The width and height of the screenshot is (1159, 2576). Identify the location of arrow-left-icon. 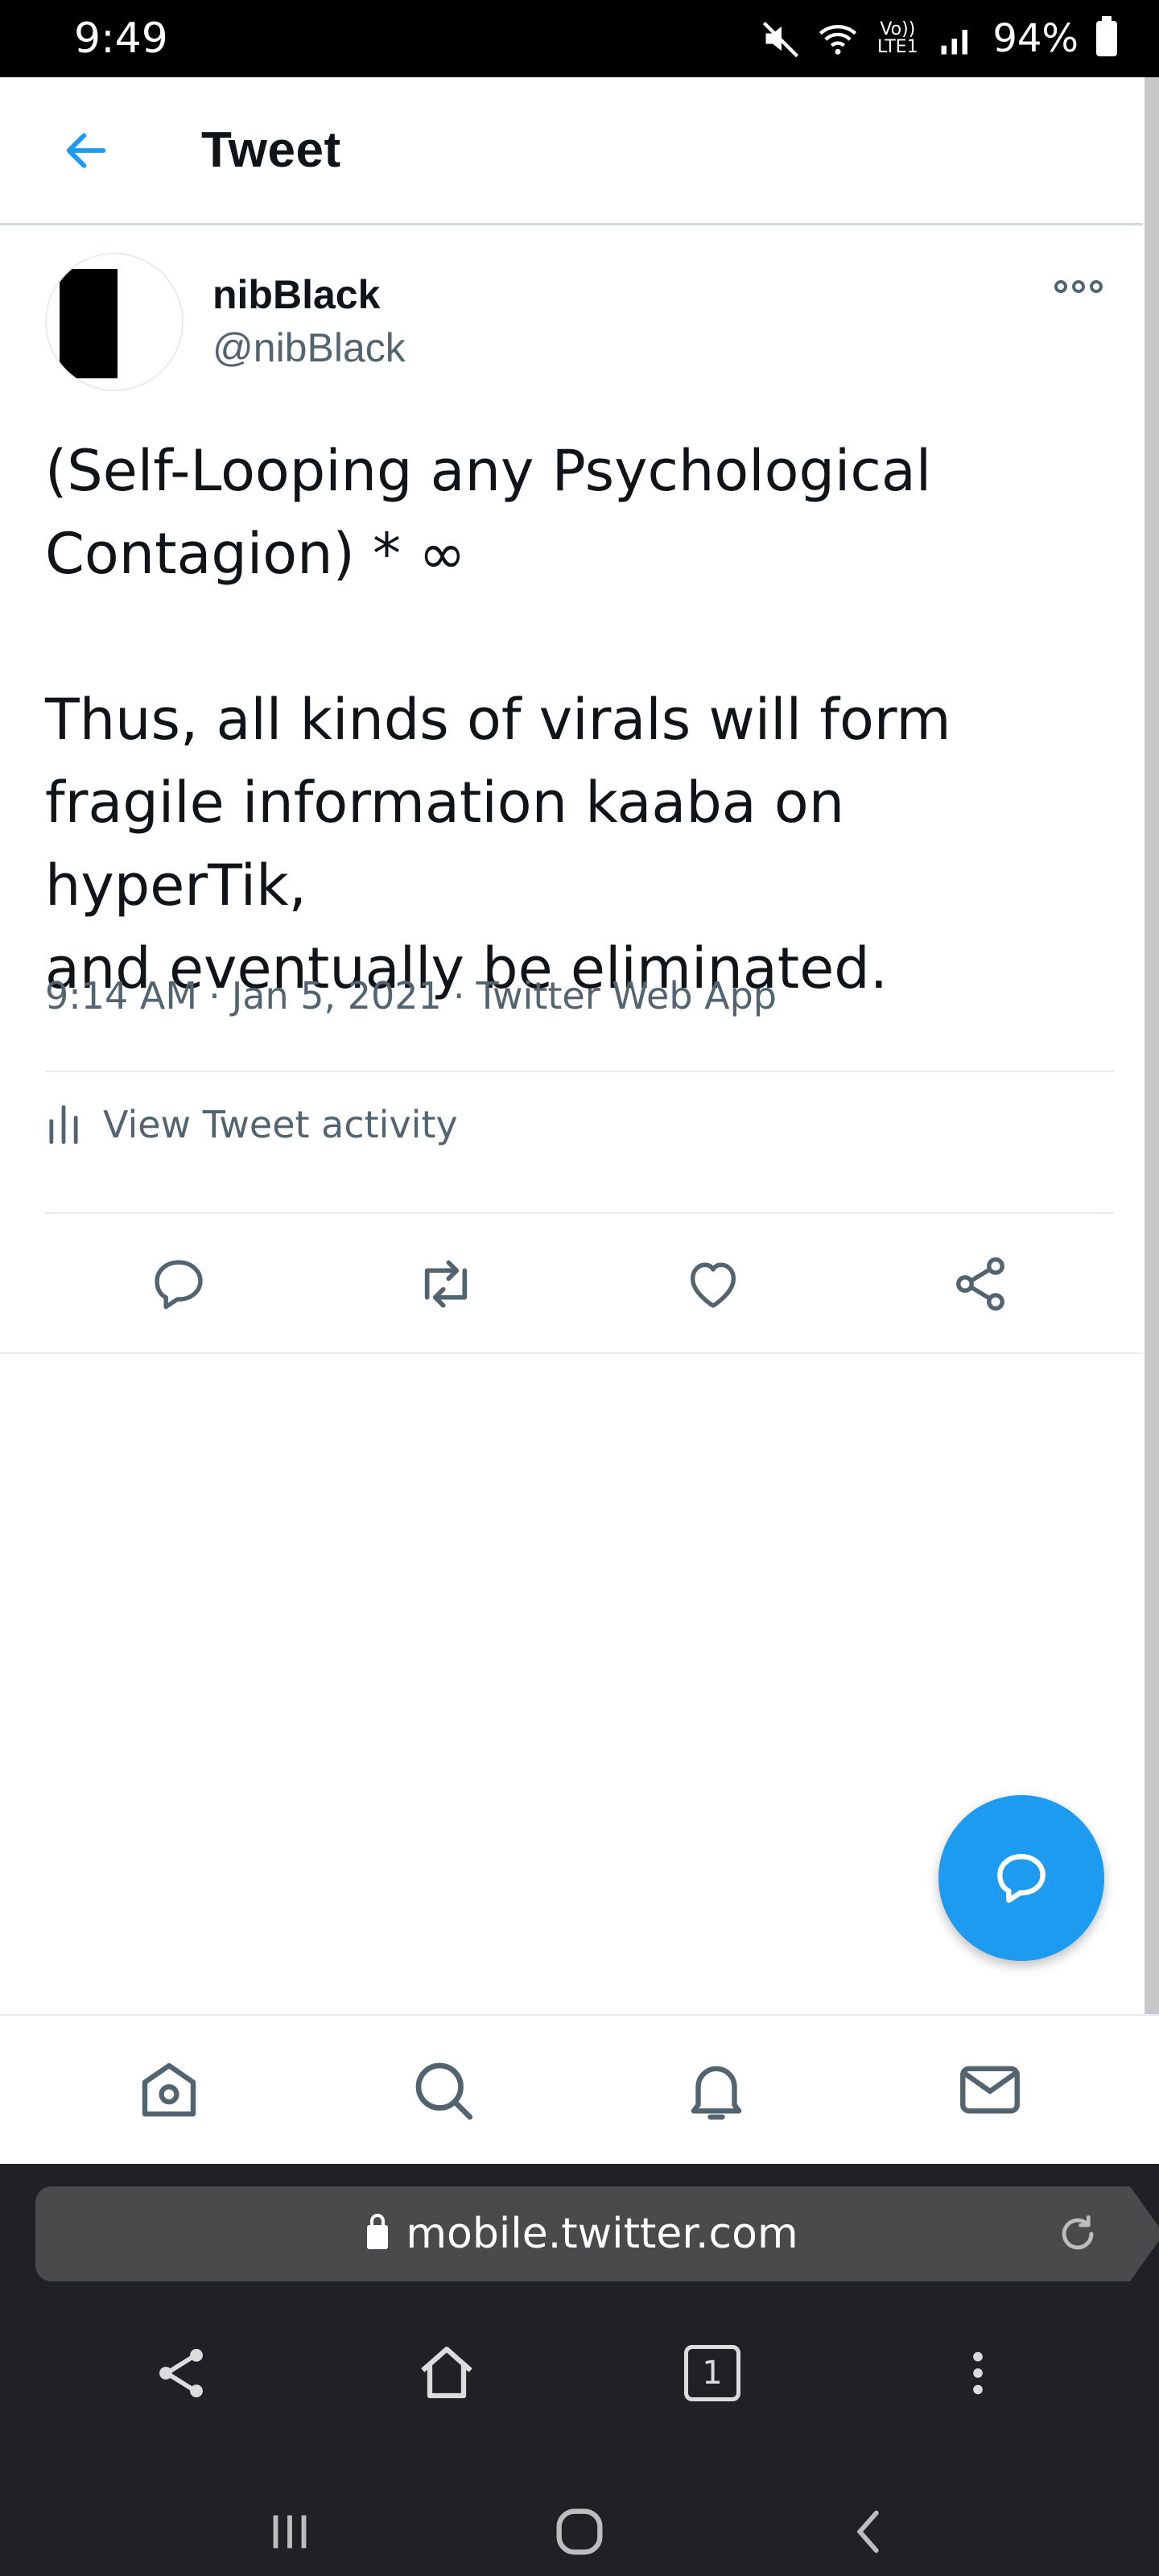
(86, 150).